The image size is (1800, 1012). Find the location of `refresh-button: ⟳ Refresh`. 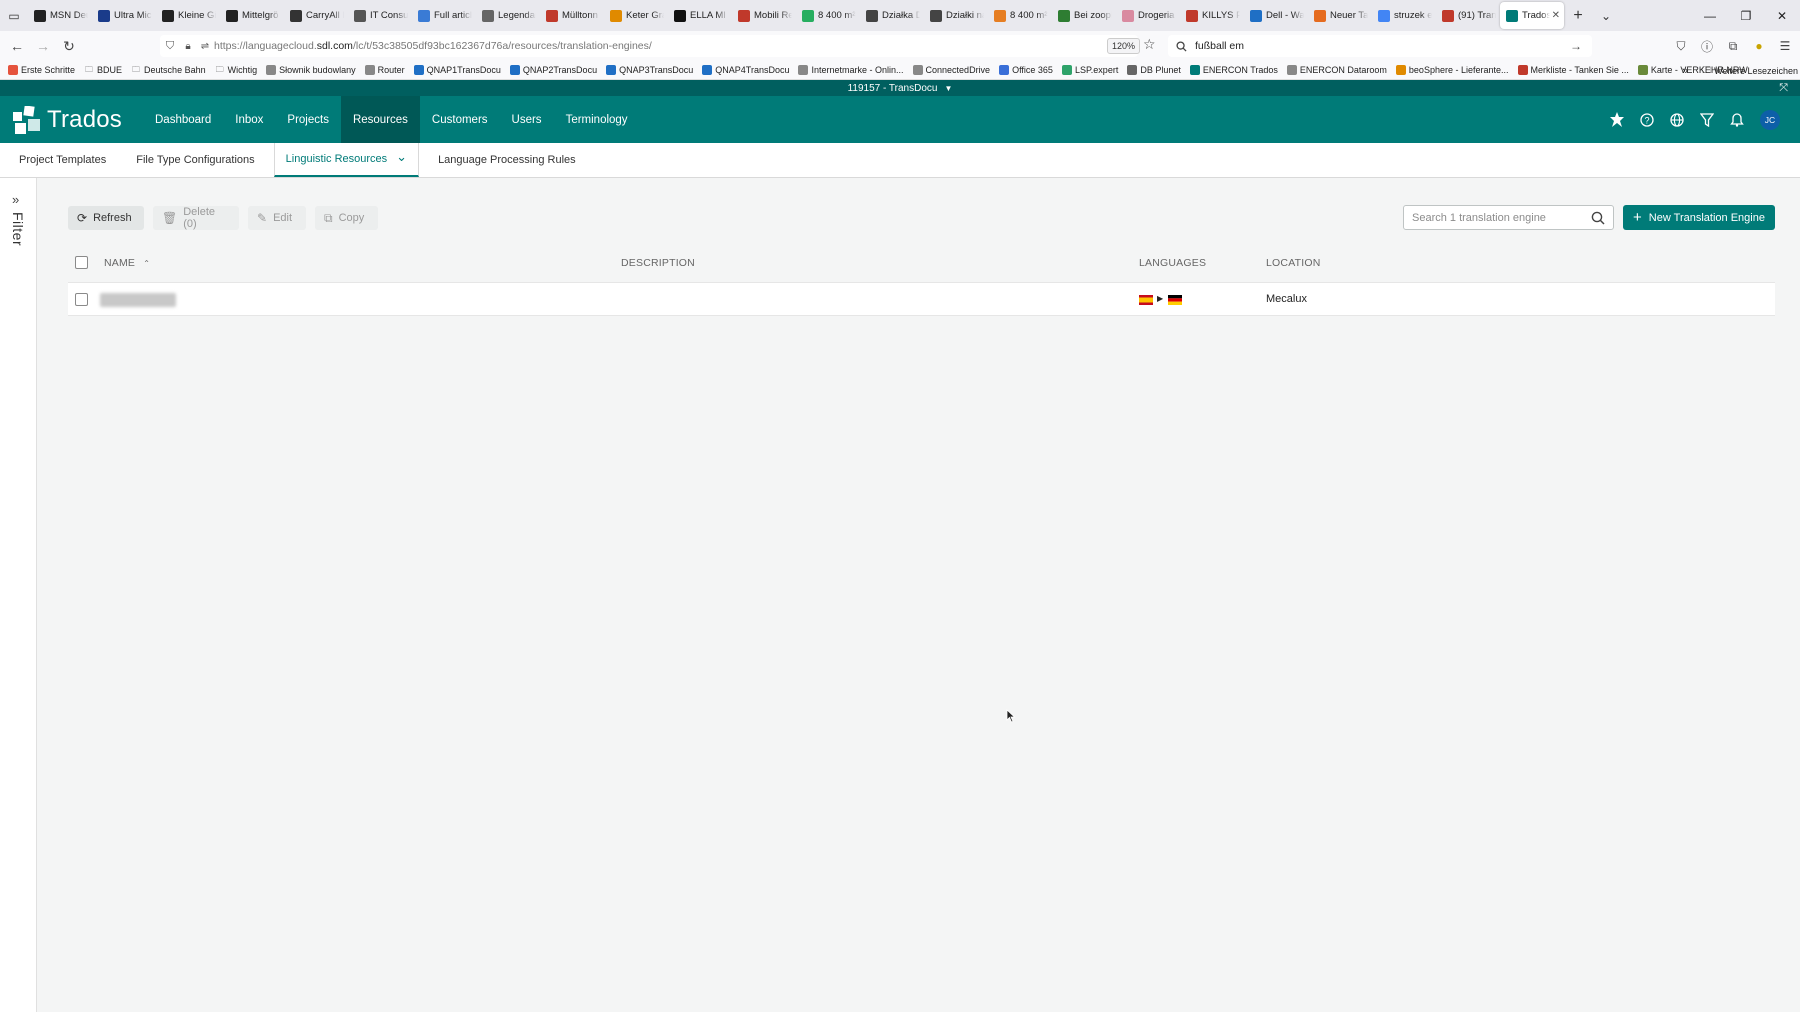

refresh-button: ⟳ Refresh is located at coordinates (106, 218).